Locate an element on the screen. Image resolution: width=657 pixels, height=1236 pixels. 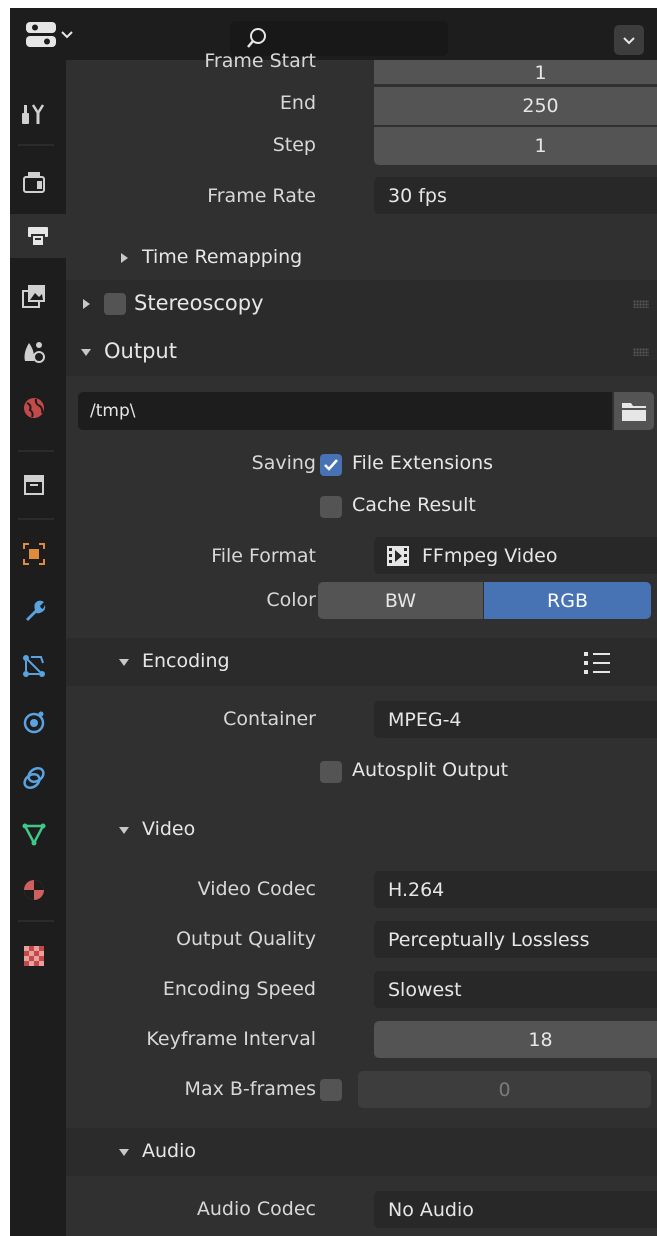
saving-row: Saving File Extensions is located at coordinates (361, 464).